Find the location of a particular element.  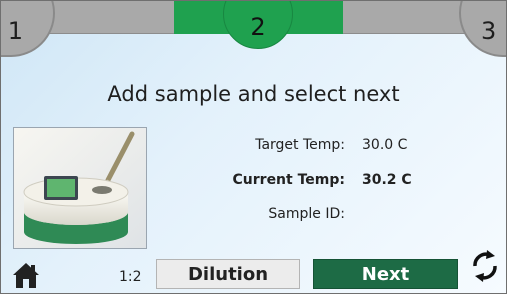

instrument-illustration is located at coordinates (80, 188).